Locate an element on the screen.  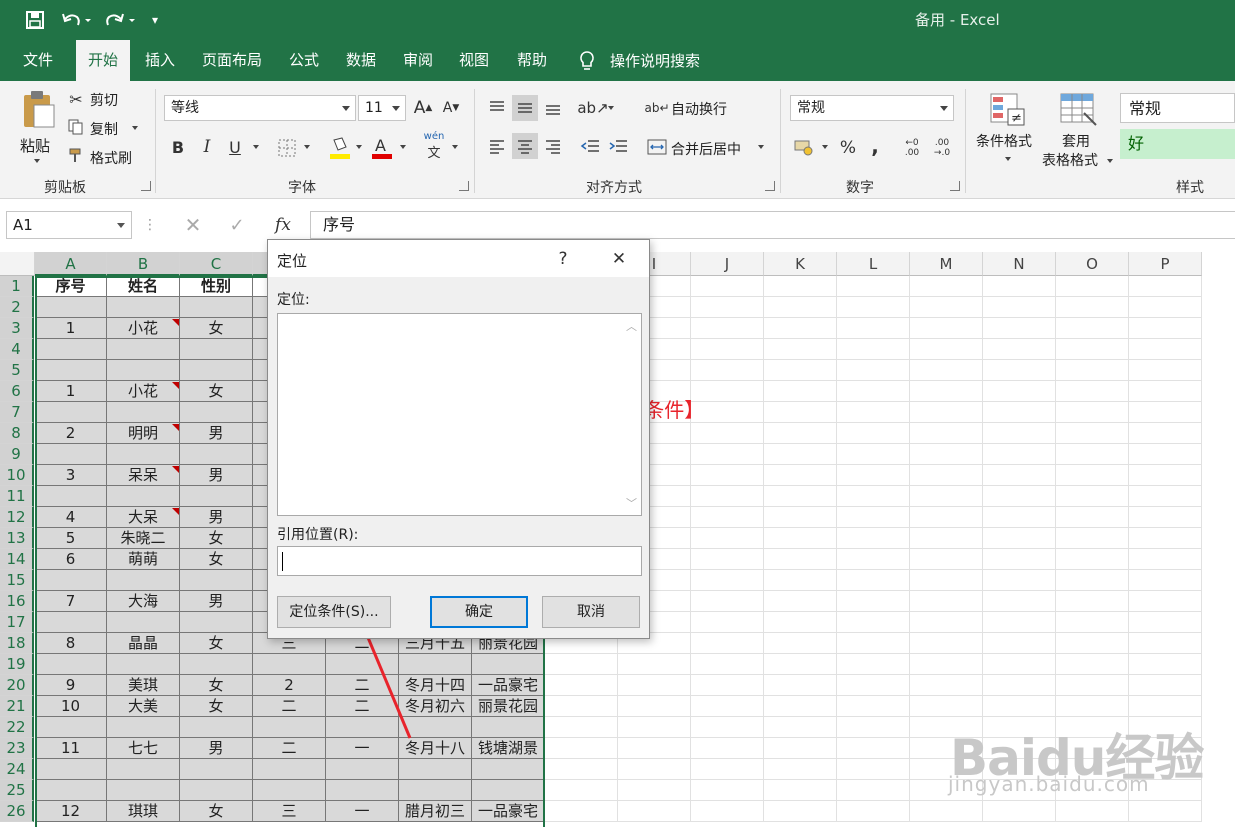
cell-k3 is located at coordinates (800, 328).